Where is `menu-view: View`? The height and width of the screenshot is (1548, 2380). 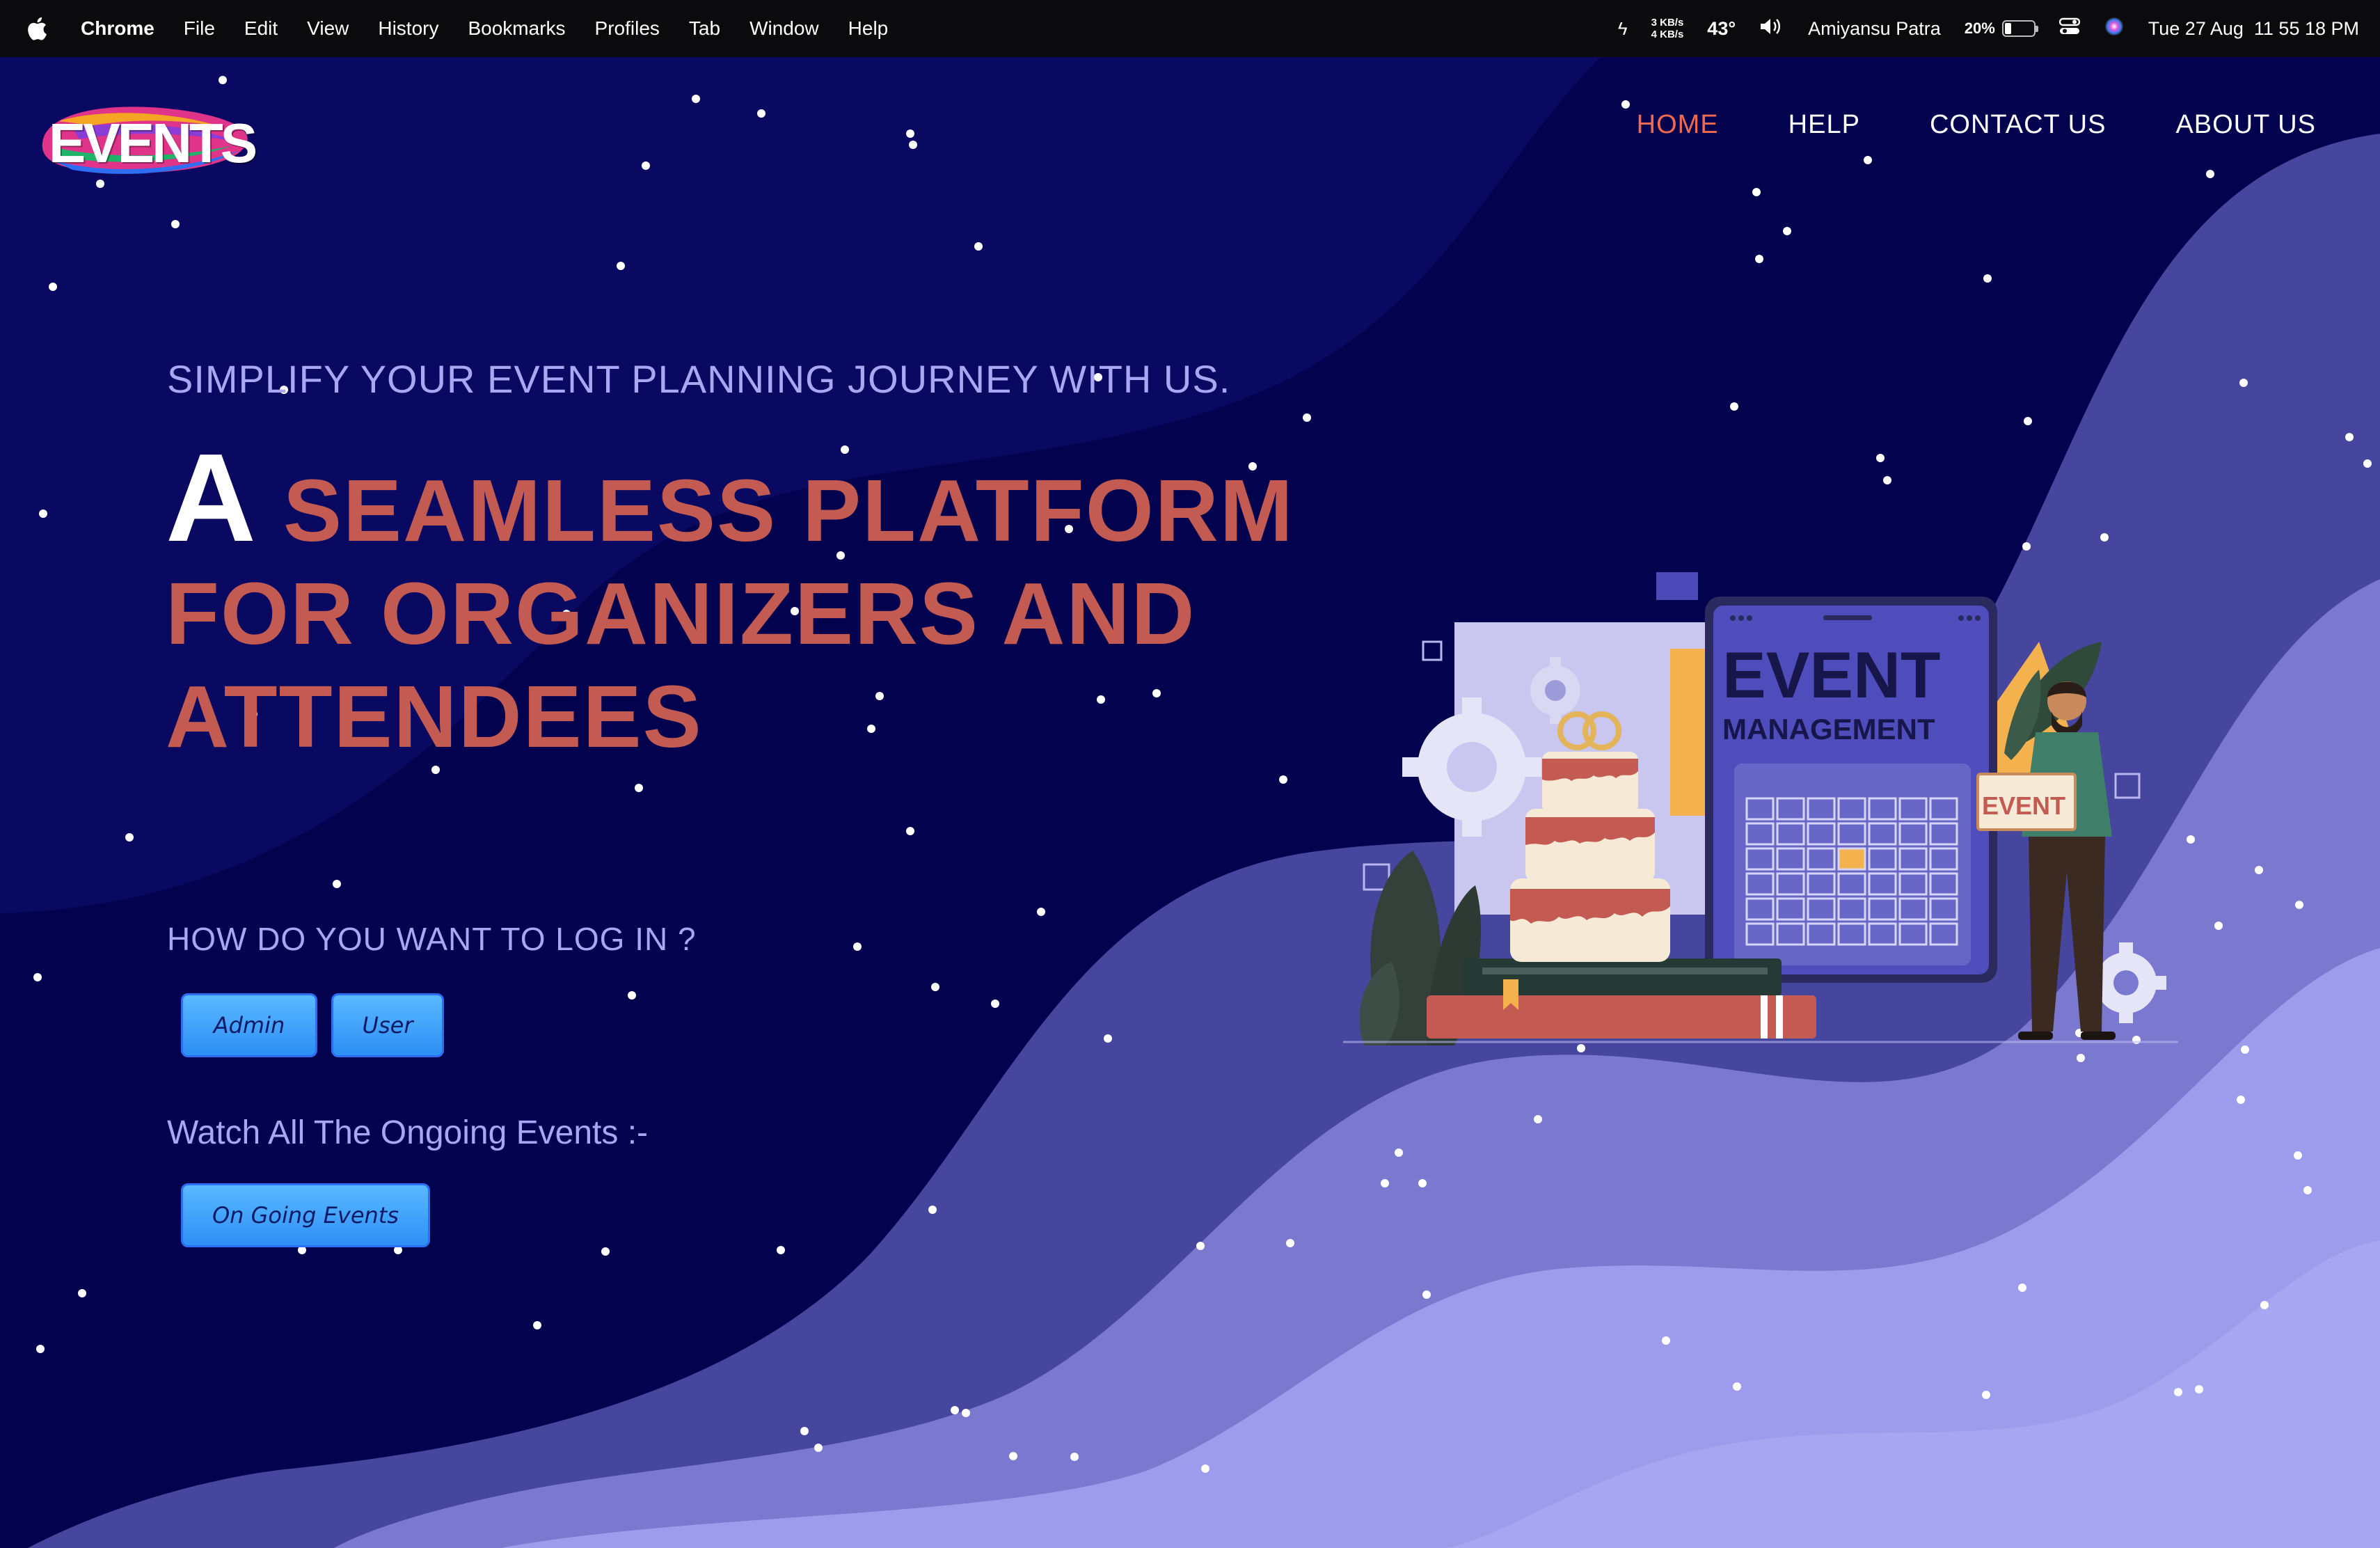 menu-view: View is located at coordinates (328, 28).